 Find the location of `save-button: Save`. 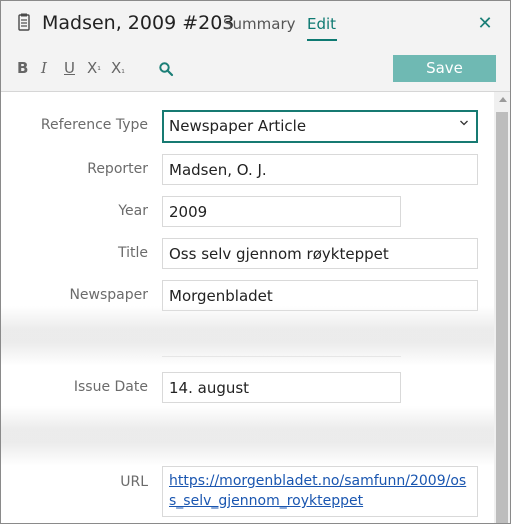

save-button: Save is located at coordinates (444, 68).